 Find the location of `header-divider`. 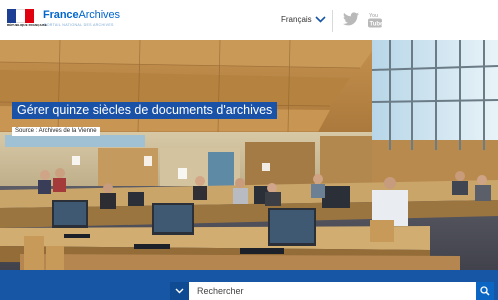

header-divider is located at coordinates (332, 21).